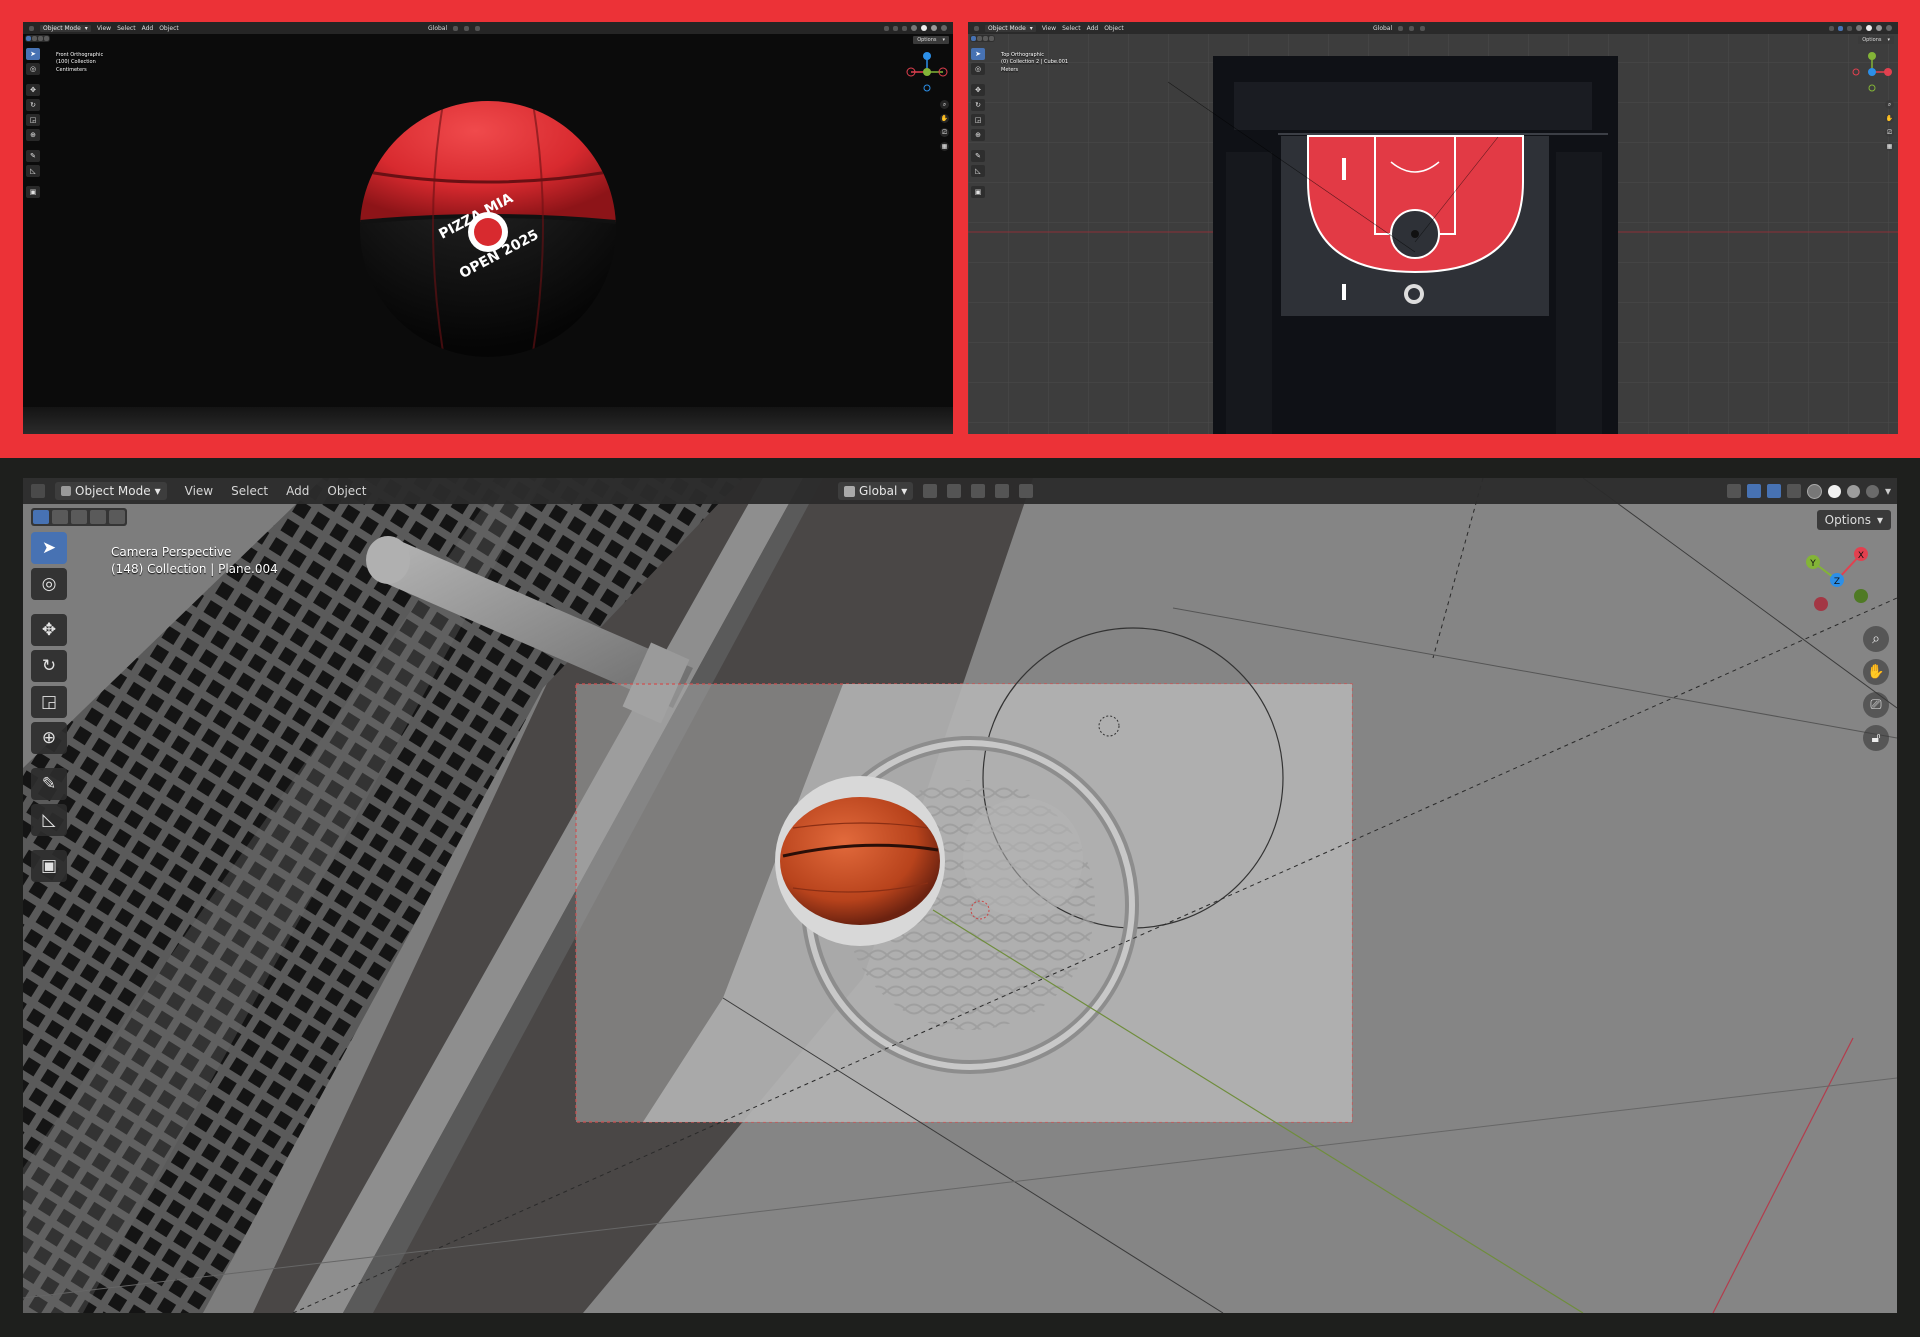  What do you see at coordinates (1793, 491) in the screenshot?
I see `xray-icon` at bounding box center [1793, 491].